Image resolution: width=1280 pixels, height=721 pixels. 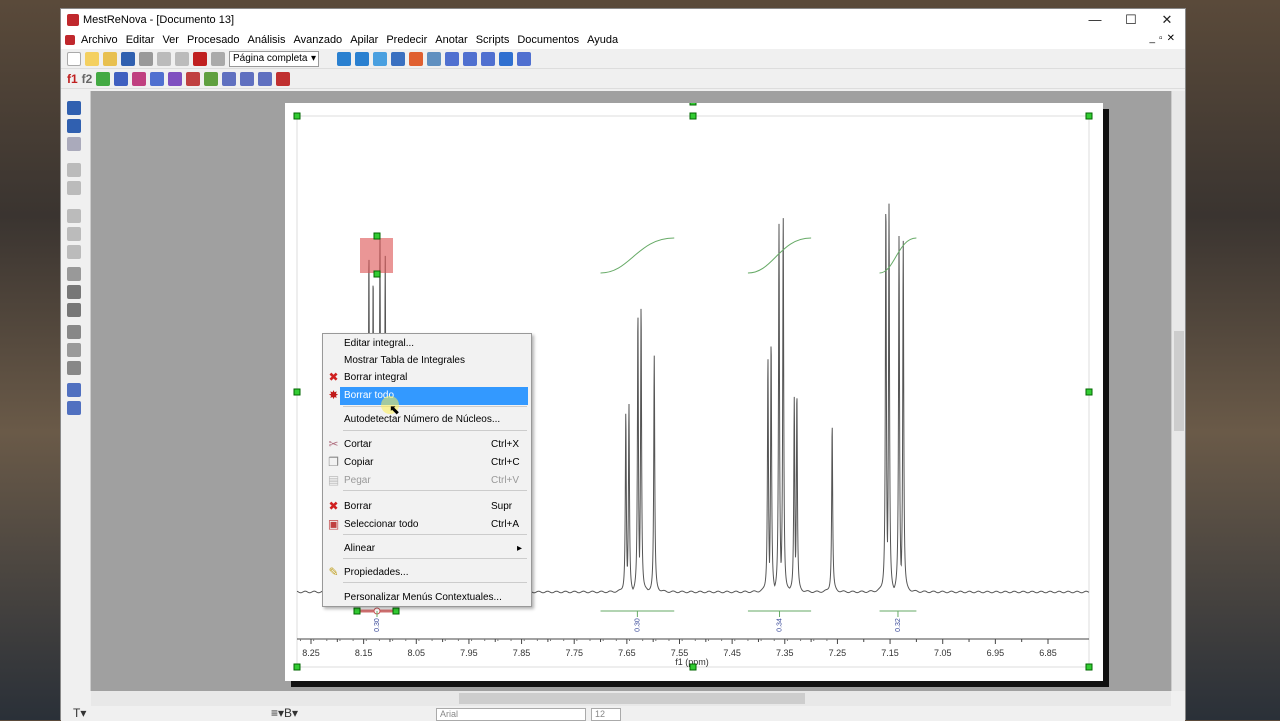 What do you see at coordinates (890, 653) in the screenshot?
I see `x-tick-label: 7.15` at bounding box center [890, 653].